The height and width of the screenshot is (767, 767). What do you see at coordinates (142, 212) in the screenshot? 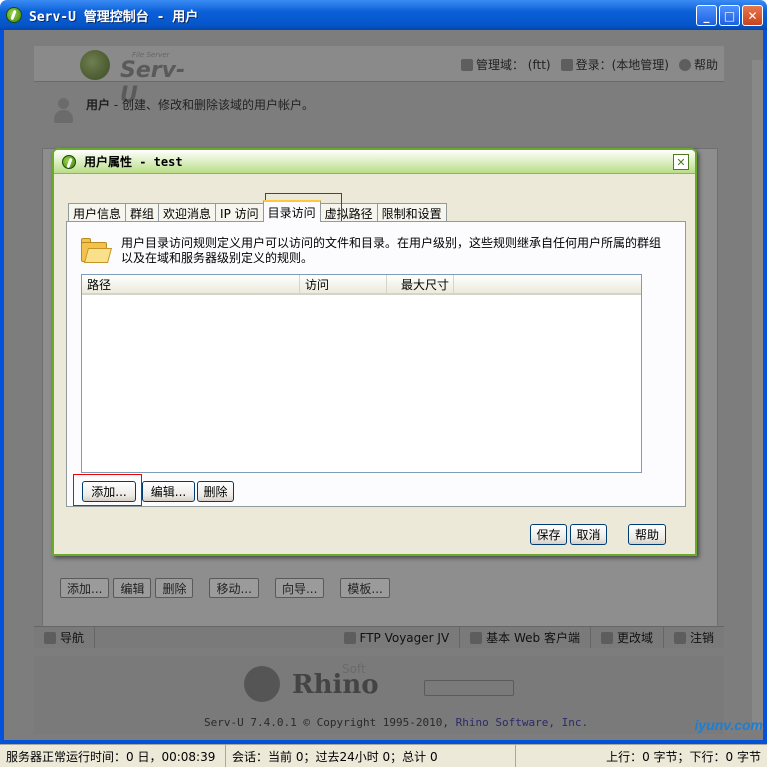
I see `tab-groups: 群组` at bounding box center [142, 212].